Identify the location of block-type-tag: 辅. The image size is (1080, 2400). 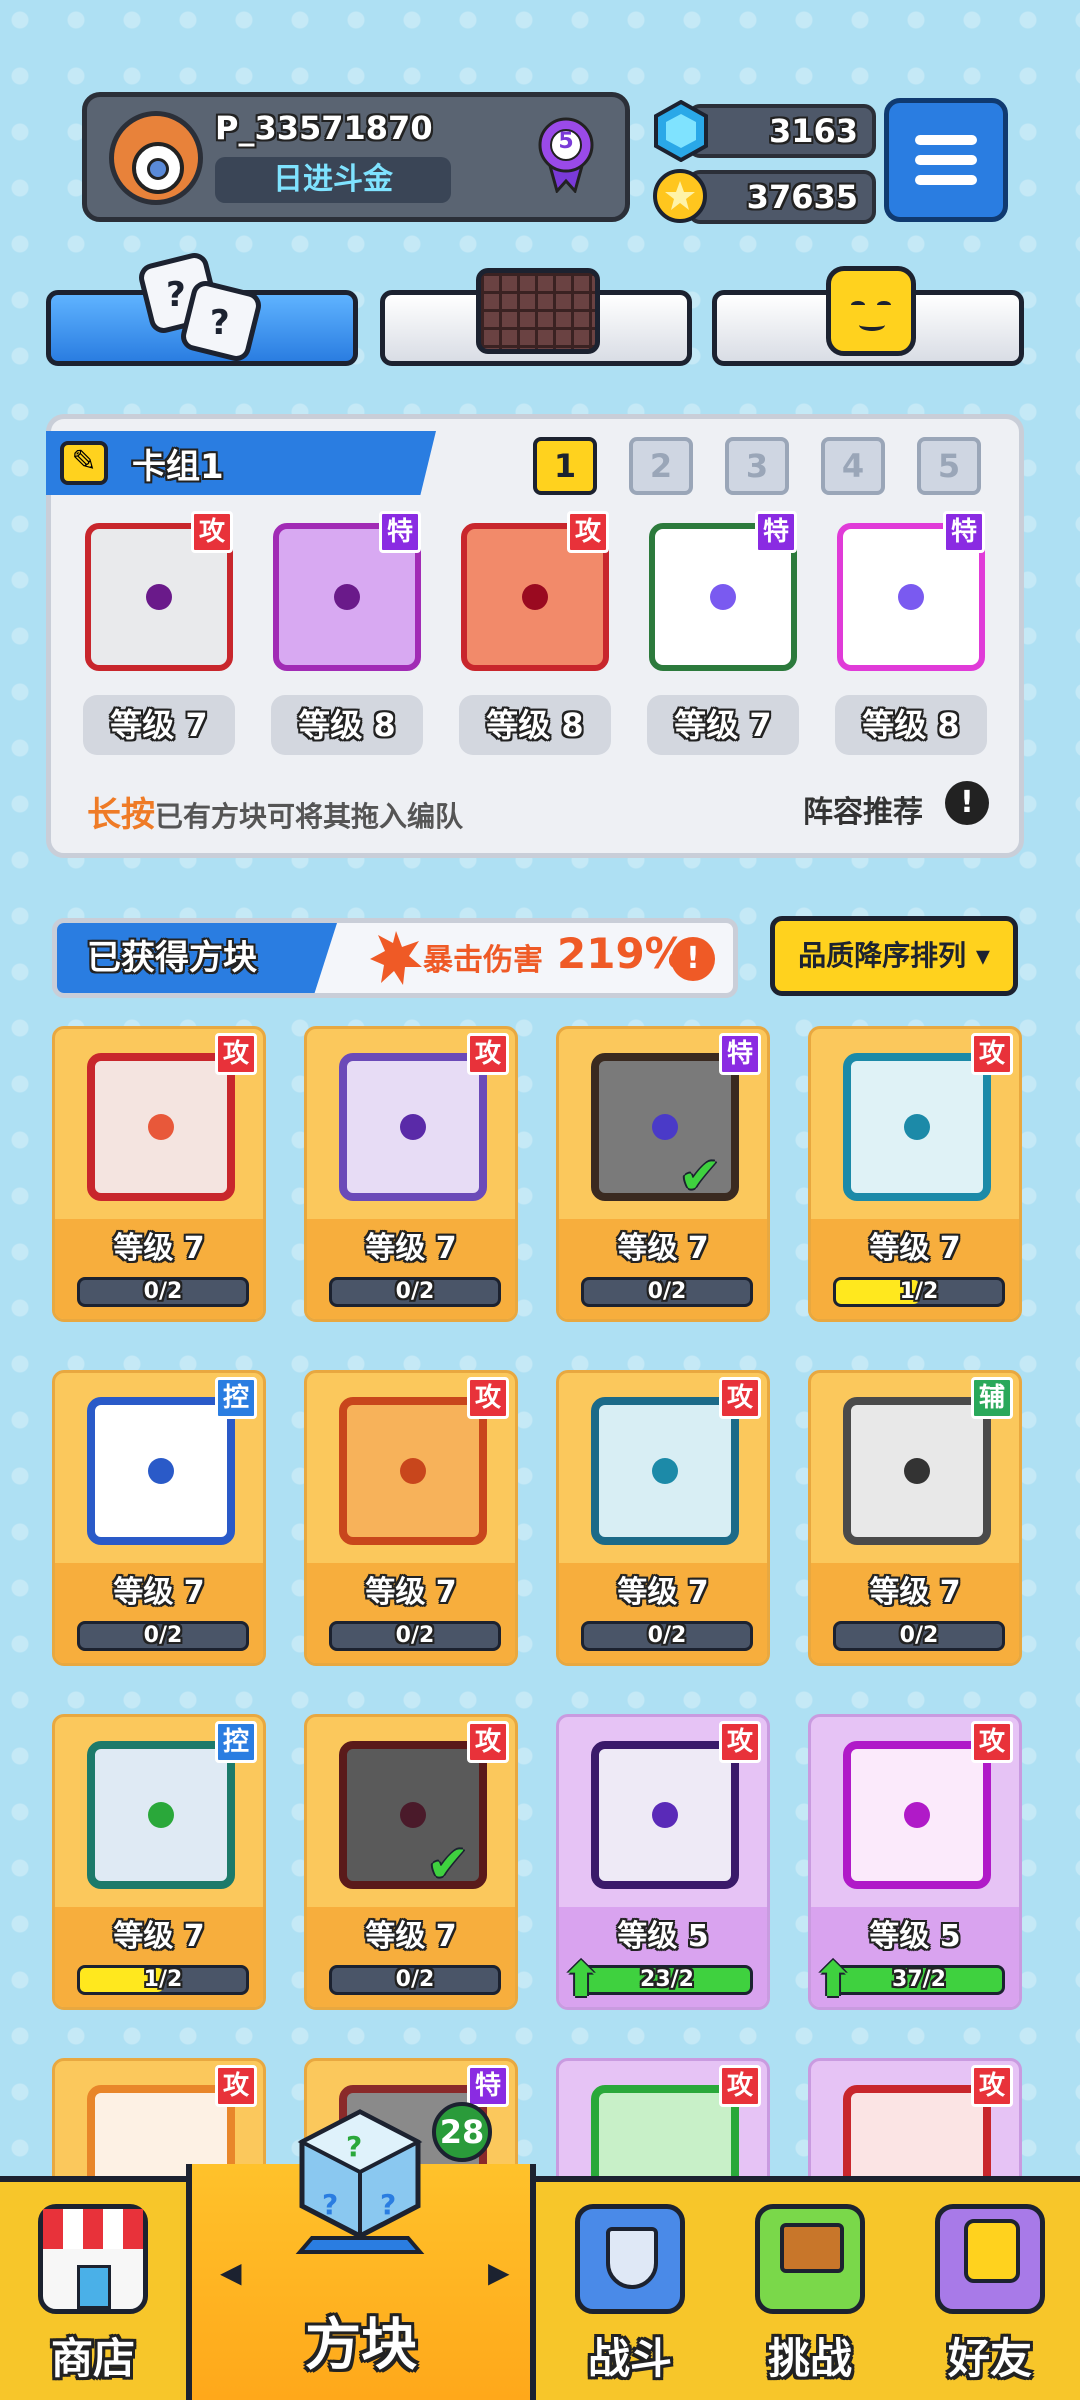
(992, 1398).